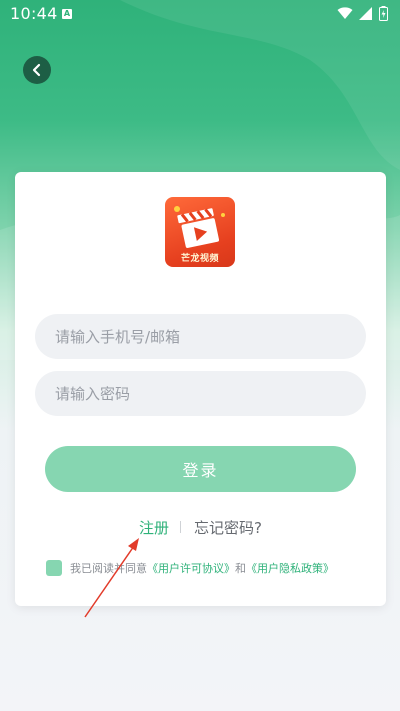 This screenshot has height=711, width=400. I want to click on chevron-left-icon, so click(36, 70).